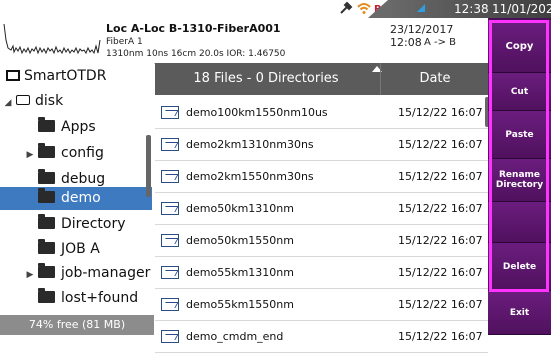  I want to click on copy-button: Copy, so click(519, 46).